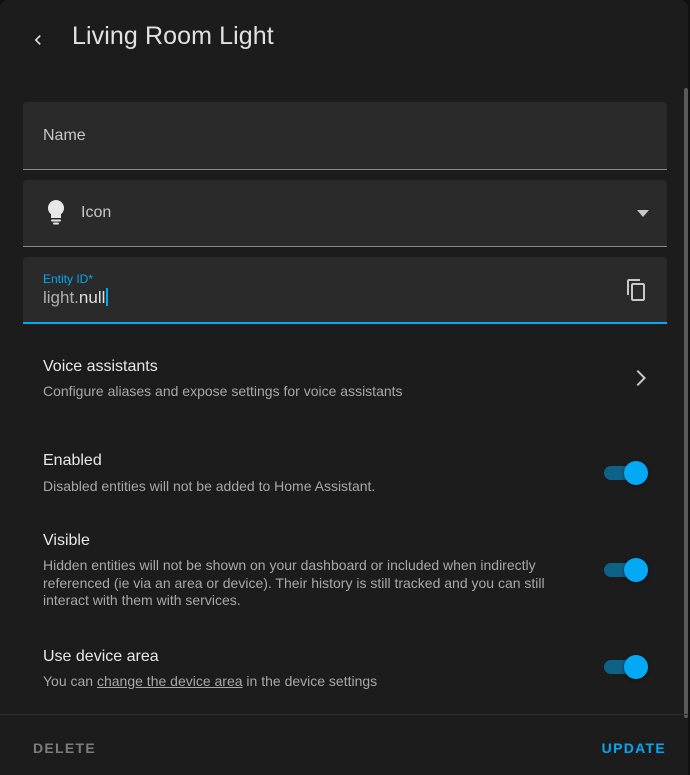 The width and height of the screenshot is (690, 775). I want to click on entity-id-value: null, so click(92, 297).